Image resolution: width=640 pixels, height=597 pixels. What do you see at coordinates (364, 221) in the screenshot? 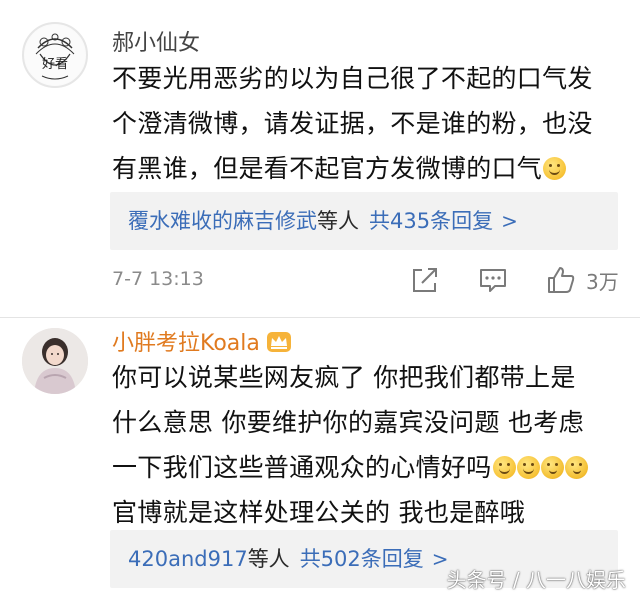
I see `reply-summary: 覆水难收的麻吉修武等人 共435条回复 >` at bounding box center [364, 221].